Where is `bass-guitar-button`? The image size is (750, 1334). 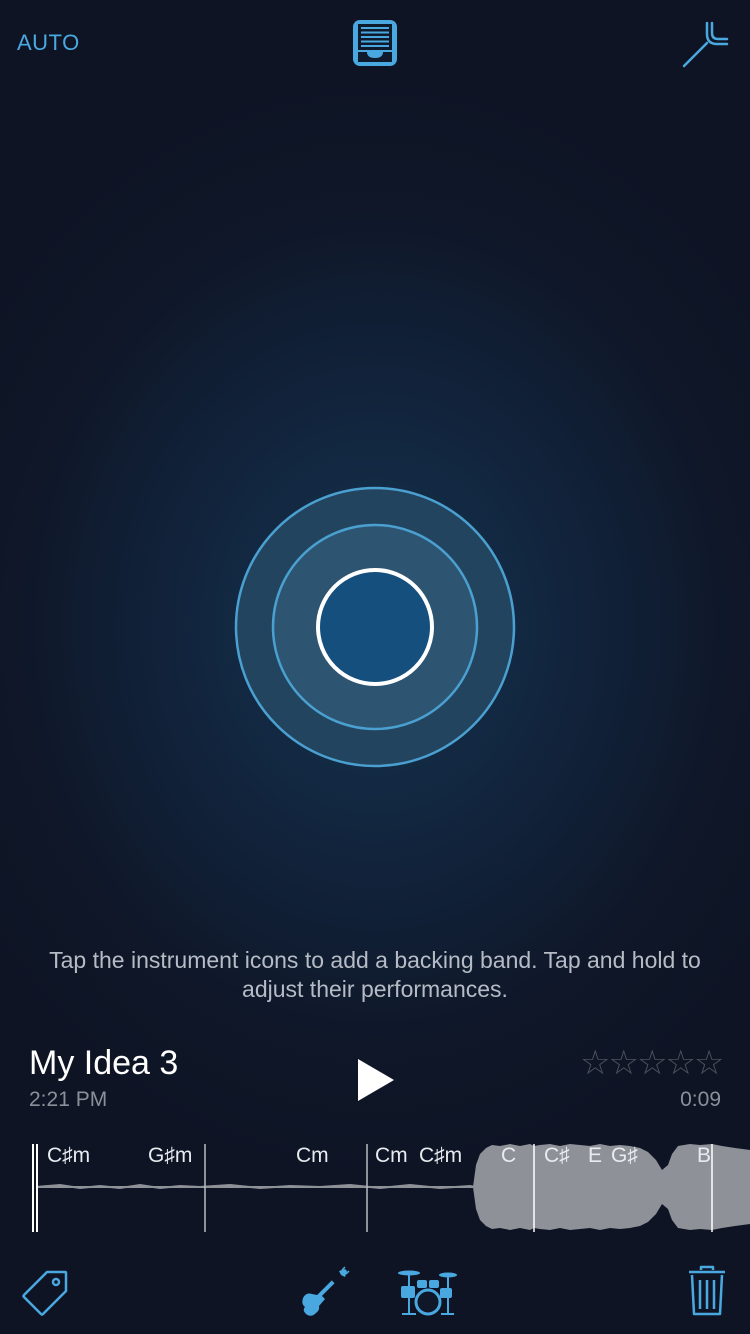
bass-guitar-button is located at coordinates (324, 1292).